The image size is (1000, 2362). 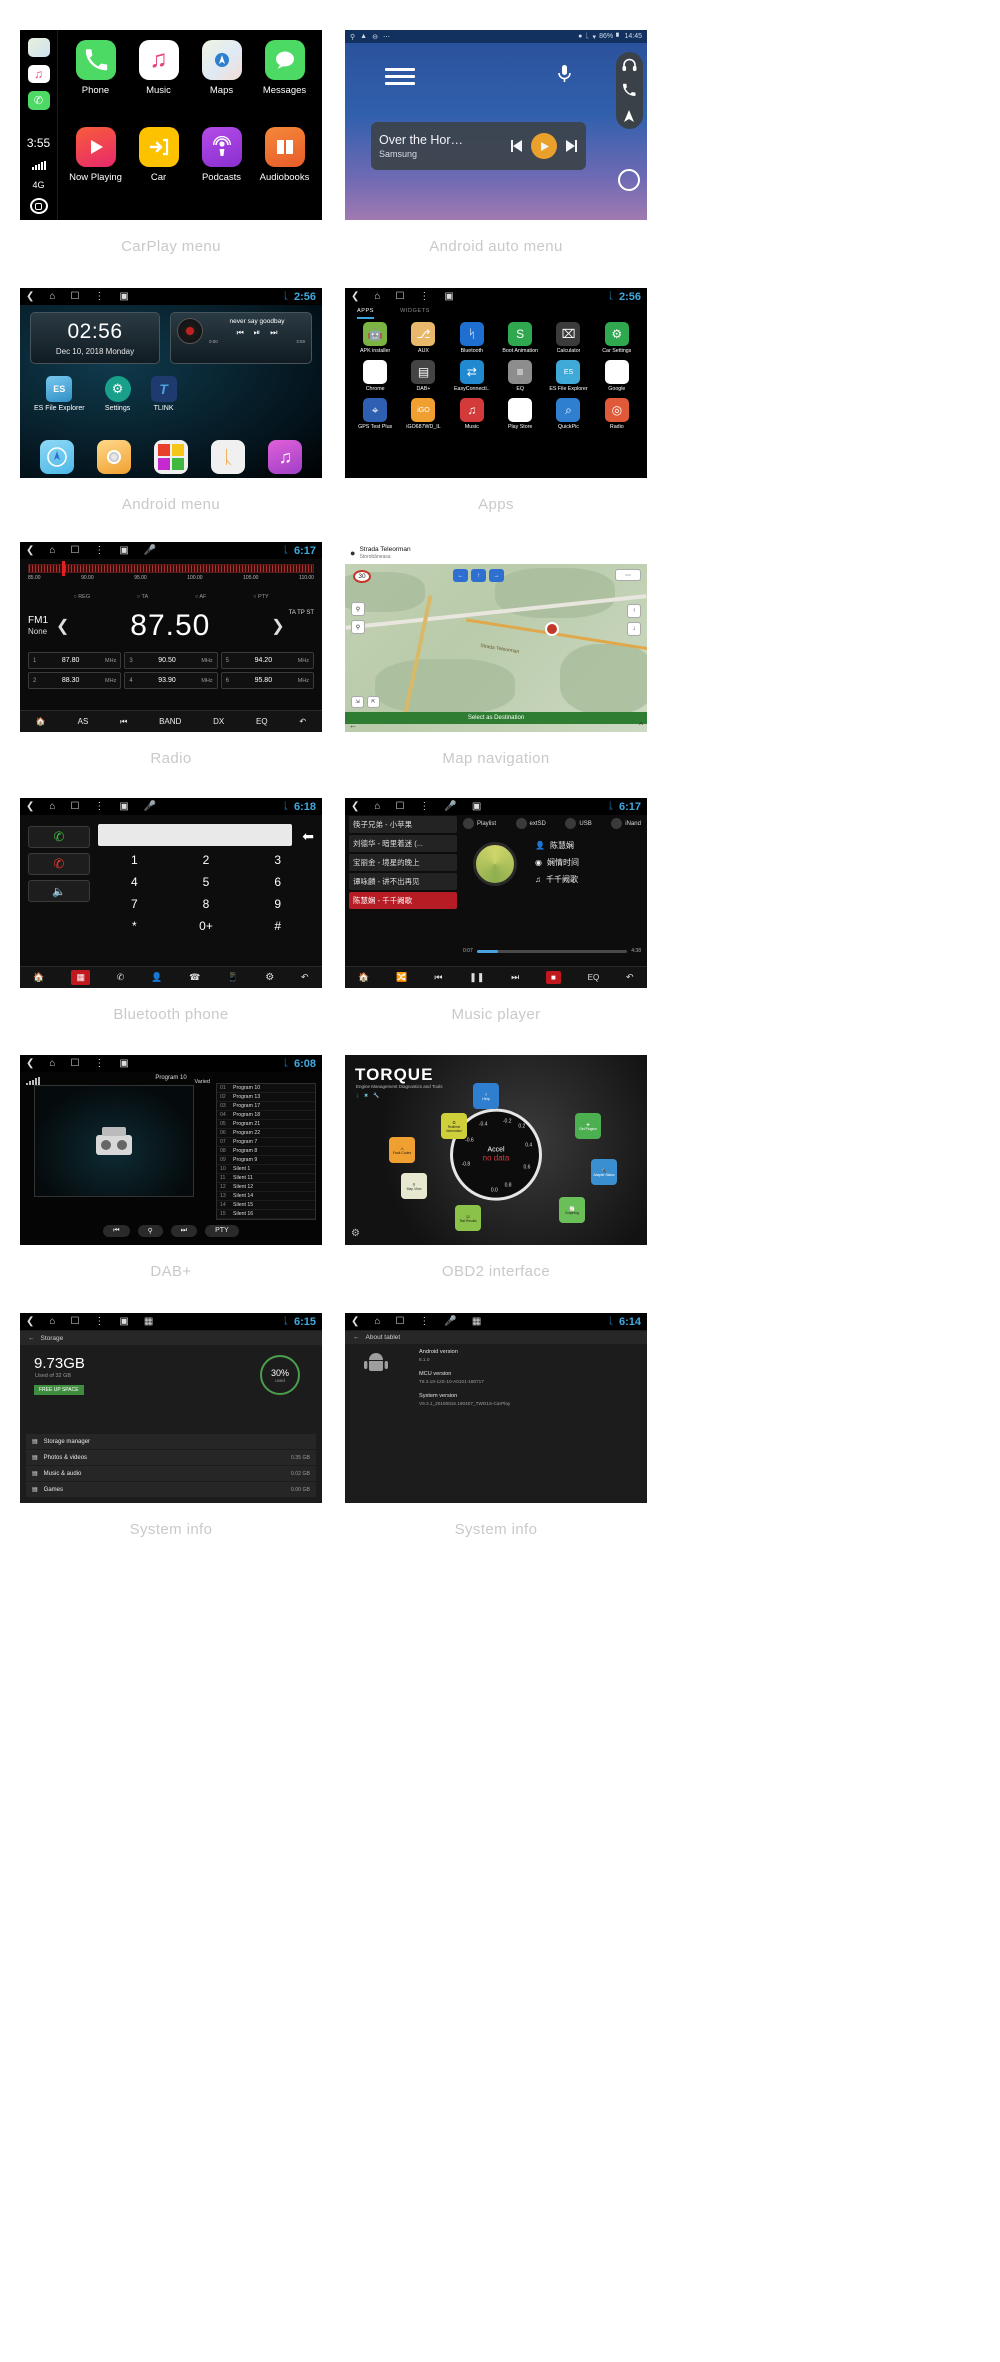 I want to click on app-tile: ⚙ Car Settings, so click(x=617, y=338).